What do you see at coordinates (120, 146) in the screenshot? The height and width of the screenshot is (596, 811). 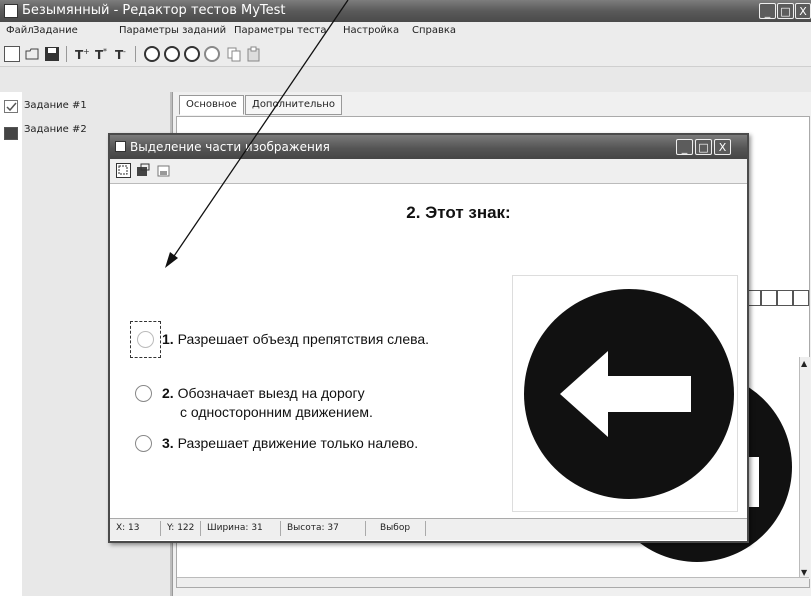 I see `dialog-icon` at bounding box center [120, 146].